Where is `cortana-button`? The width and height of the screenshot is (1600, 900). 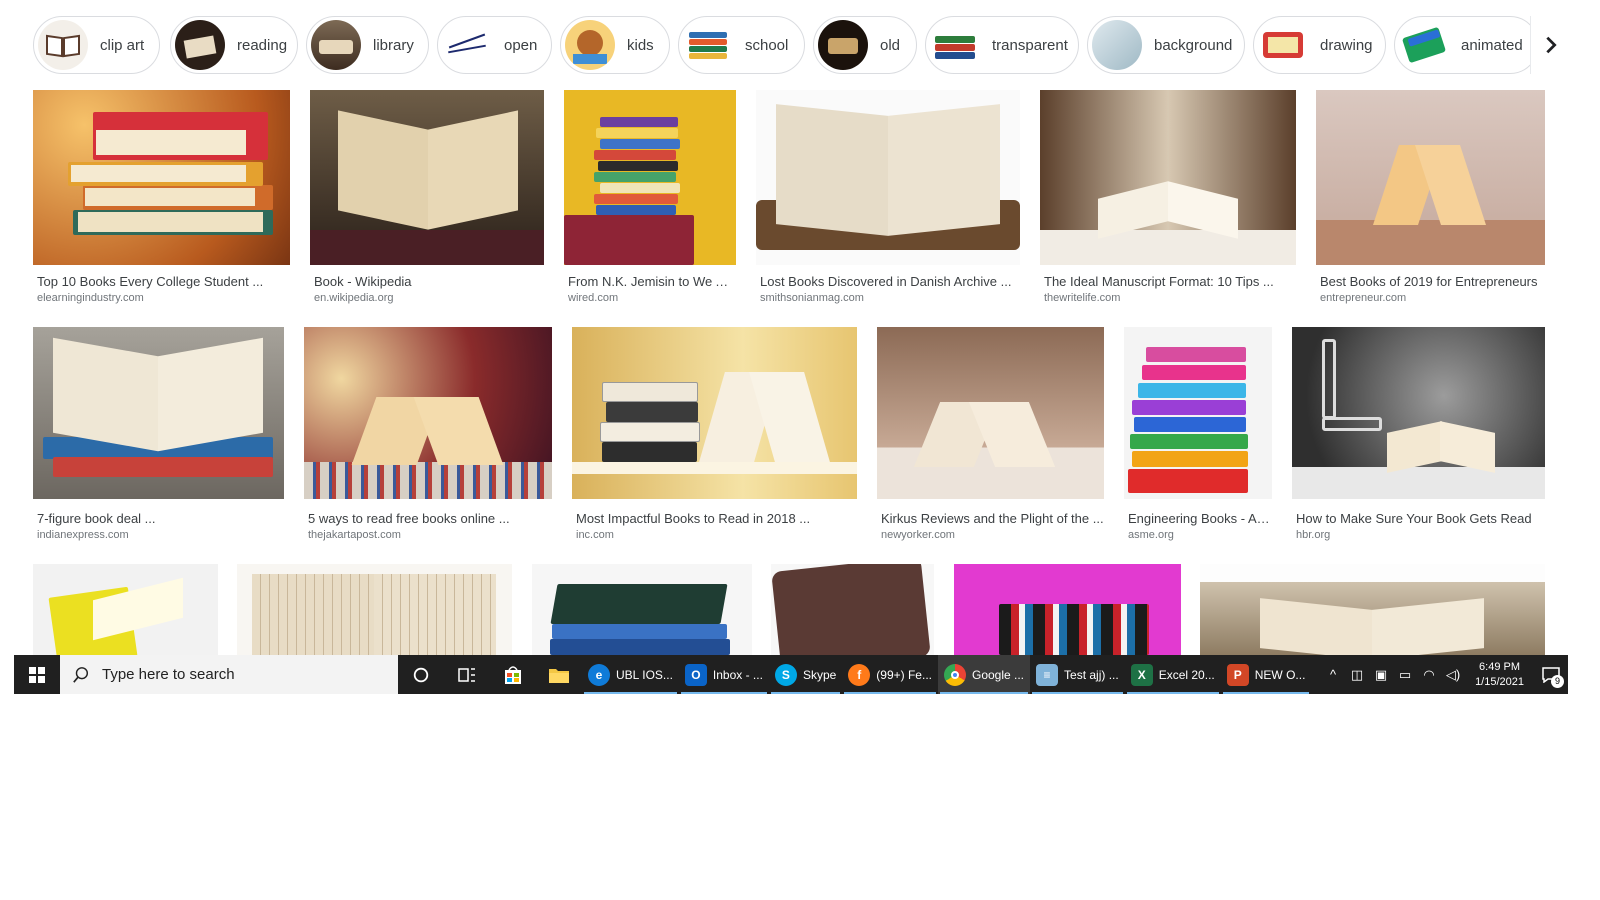
cortana-button is located at coordinates (421, 674).